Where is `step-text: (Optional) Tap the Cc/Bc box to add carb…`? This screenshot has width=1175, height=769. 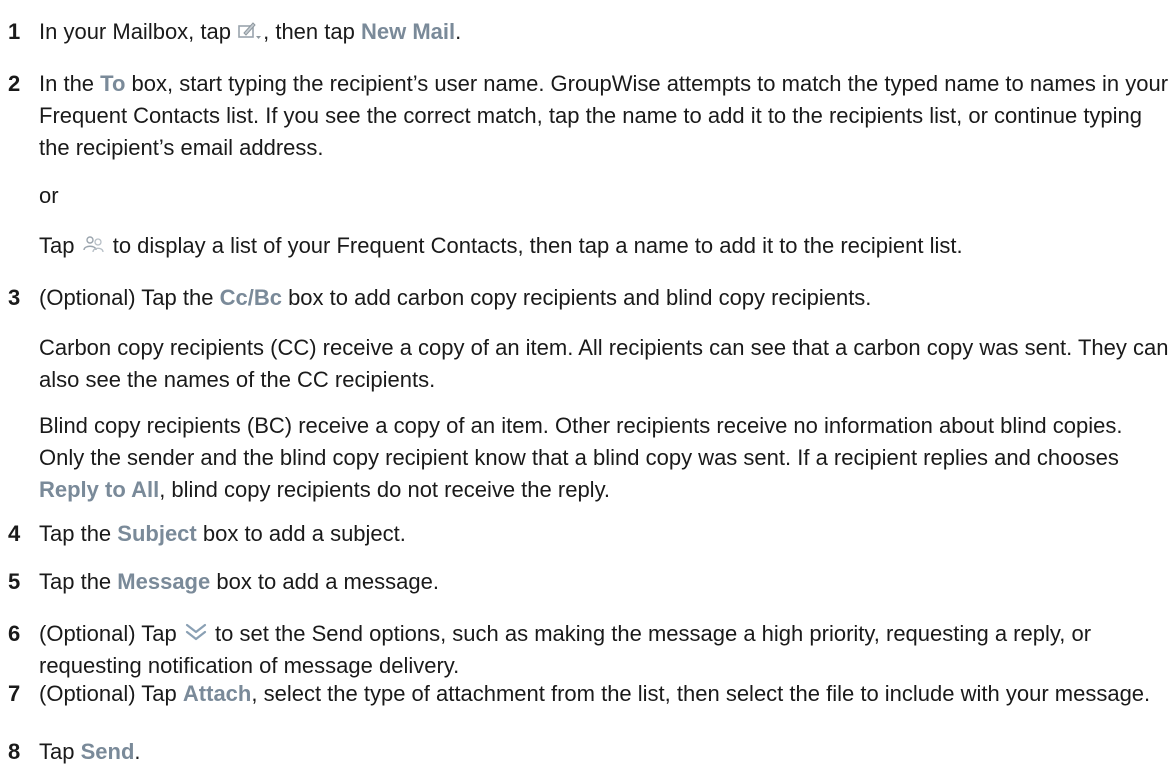 step-text: (Optional) Tap the Cc/Bc box to add carb… is located at coordinates (455, 297).